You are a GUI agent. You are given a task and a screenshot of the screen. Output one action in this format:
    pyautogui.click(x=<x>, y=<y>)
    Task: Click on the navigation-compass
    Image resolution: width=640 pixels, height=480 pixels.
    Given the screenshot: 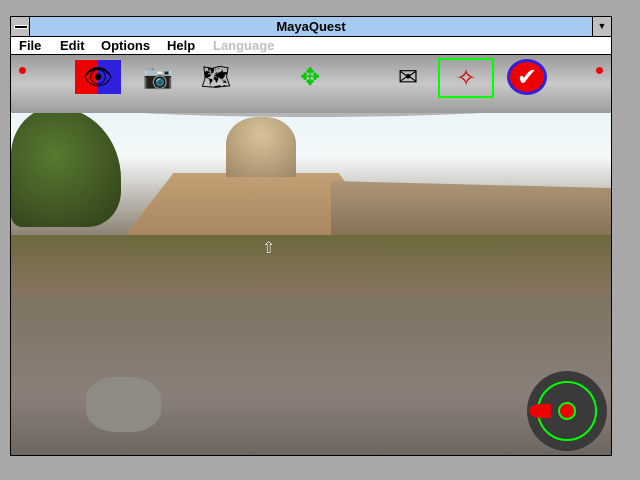 What is the action you would take?
    pyautogui.click(x=567, y=411)
    